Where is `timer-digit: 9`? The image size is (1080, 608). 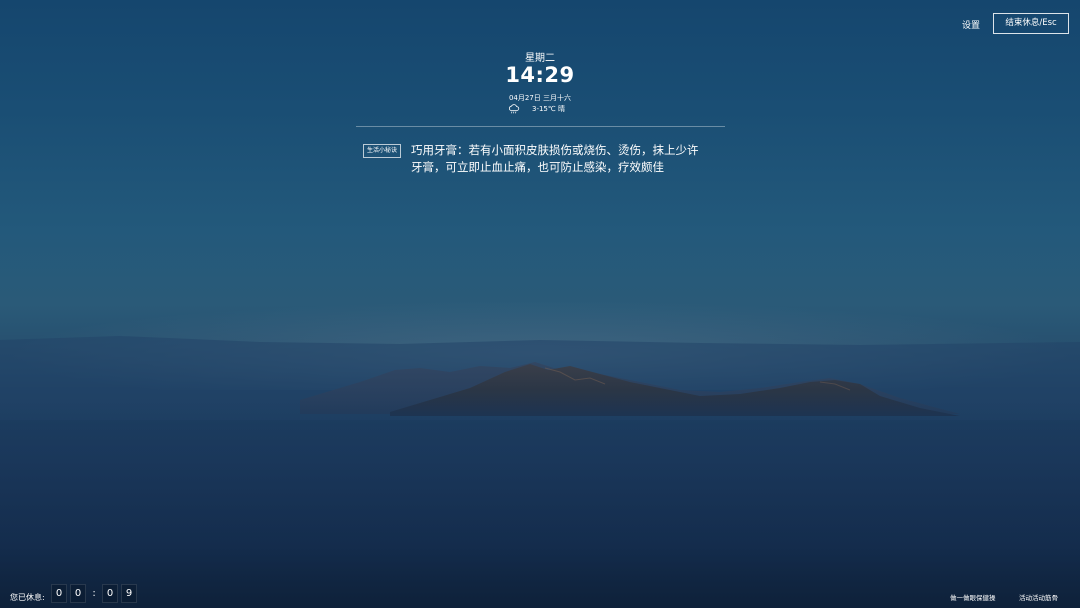
timer-digit: 9 is located at coordinates (129, 593).